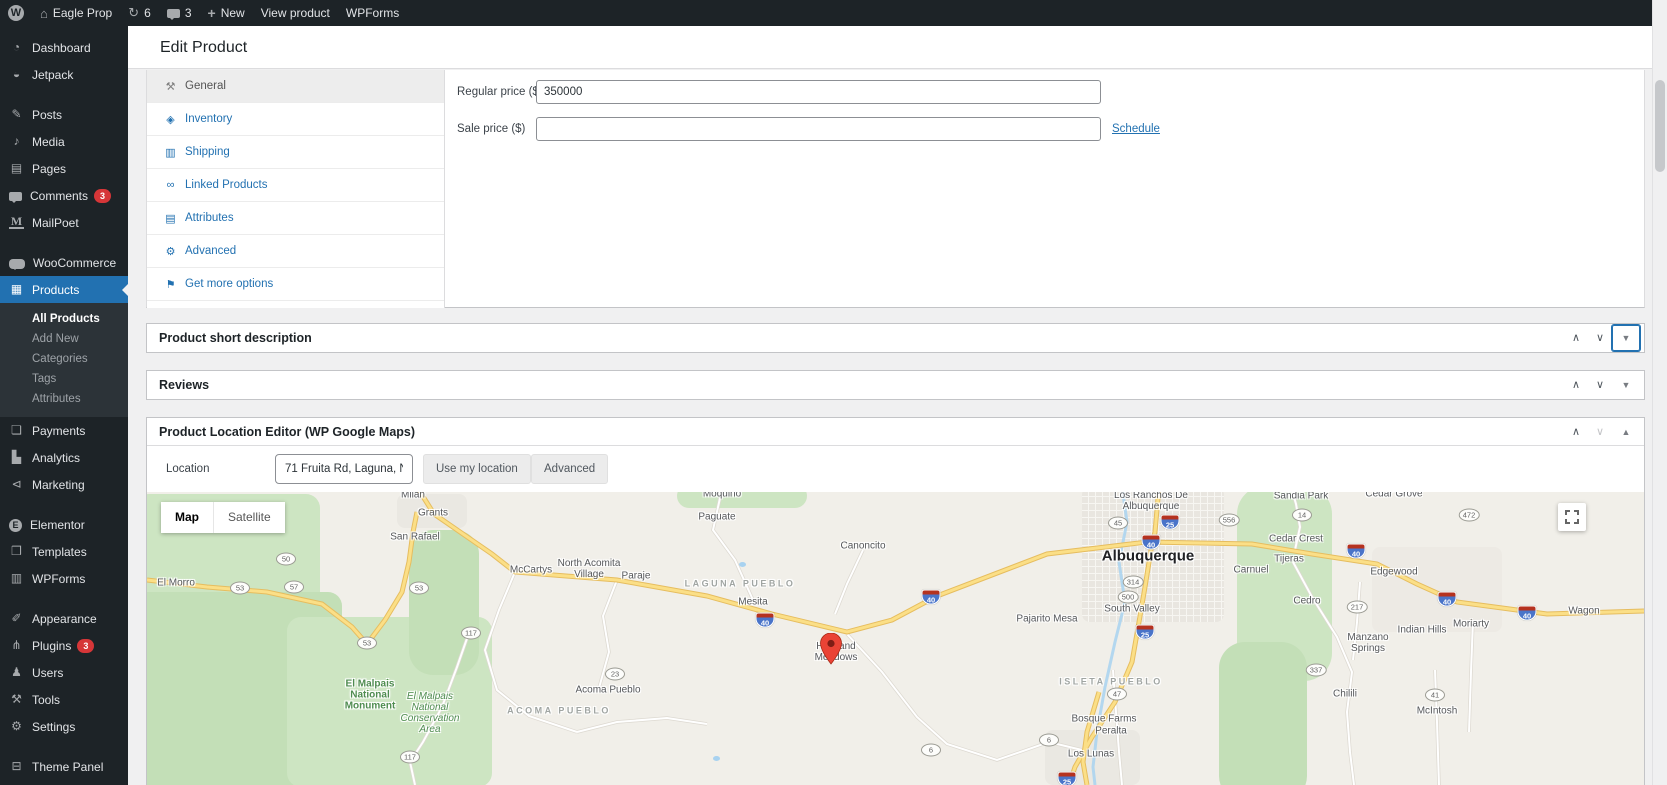 The height and width of the screenshot is (785, 1667). Describe the element at coordinates (1067, 778) in the screenshot. I see `route-shield: 25` at that location.